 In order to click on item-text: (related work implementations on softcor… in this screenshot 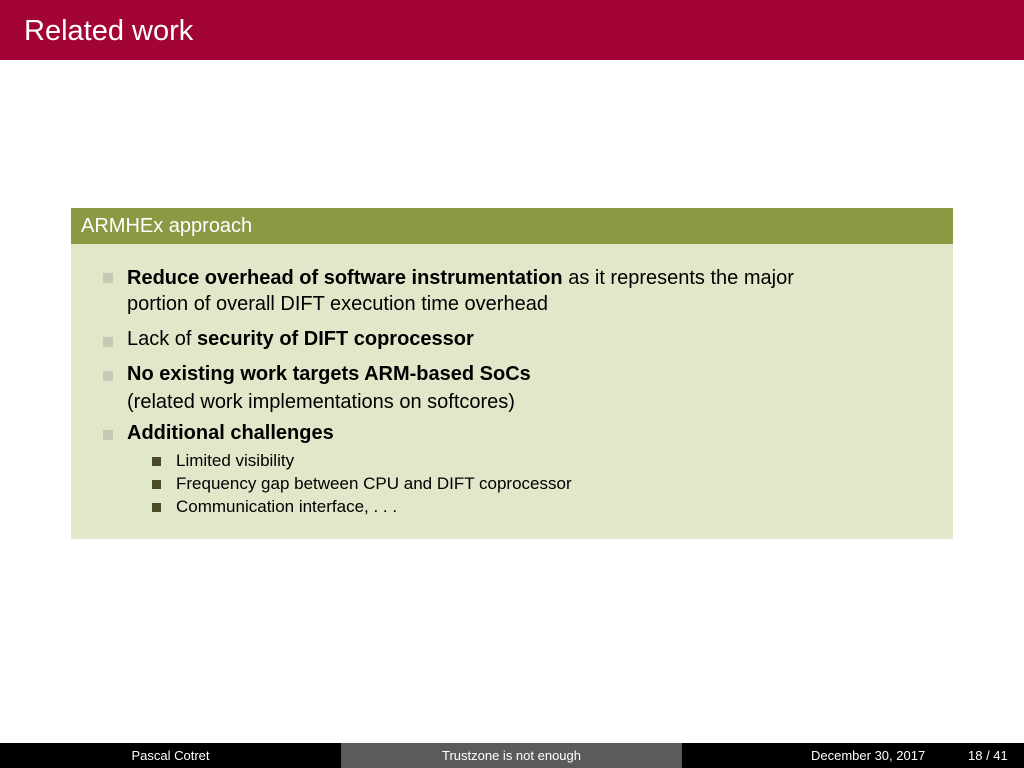, I will do `click(321, 402)`.